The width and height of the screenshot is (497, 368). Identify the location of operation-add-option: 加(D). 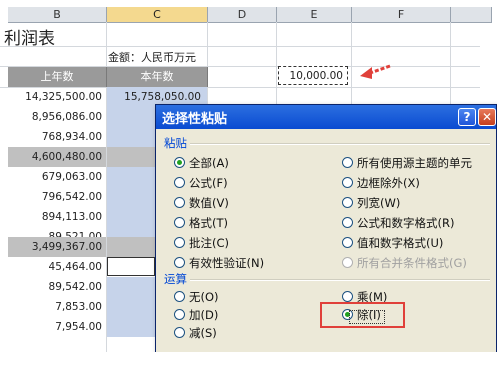
(196, 315).